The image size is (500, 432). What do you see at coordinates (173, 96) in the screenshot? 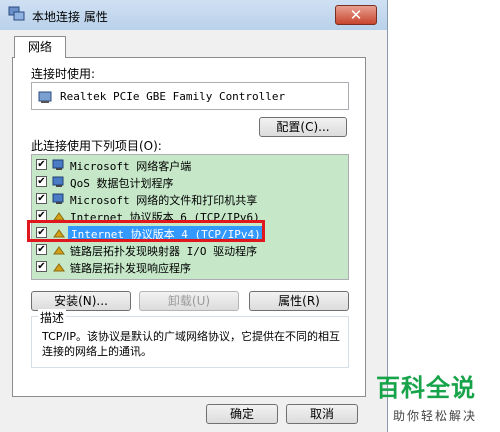
I see `device-name: Realtek PCIe GBE Family Controller` at bounding box center [173, 96].